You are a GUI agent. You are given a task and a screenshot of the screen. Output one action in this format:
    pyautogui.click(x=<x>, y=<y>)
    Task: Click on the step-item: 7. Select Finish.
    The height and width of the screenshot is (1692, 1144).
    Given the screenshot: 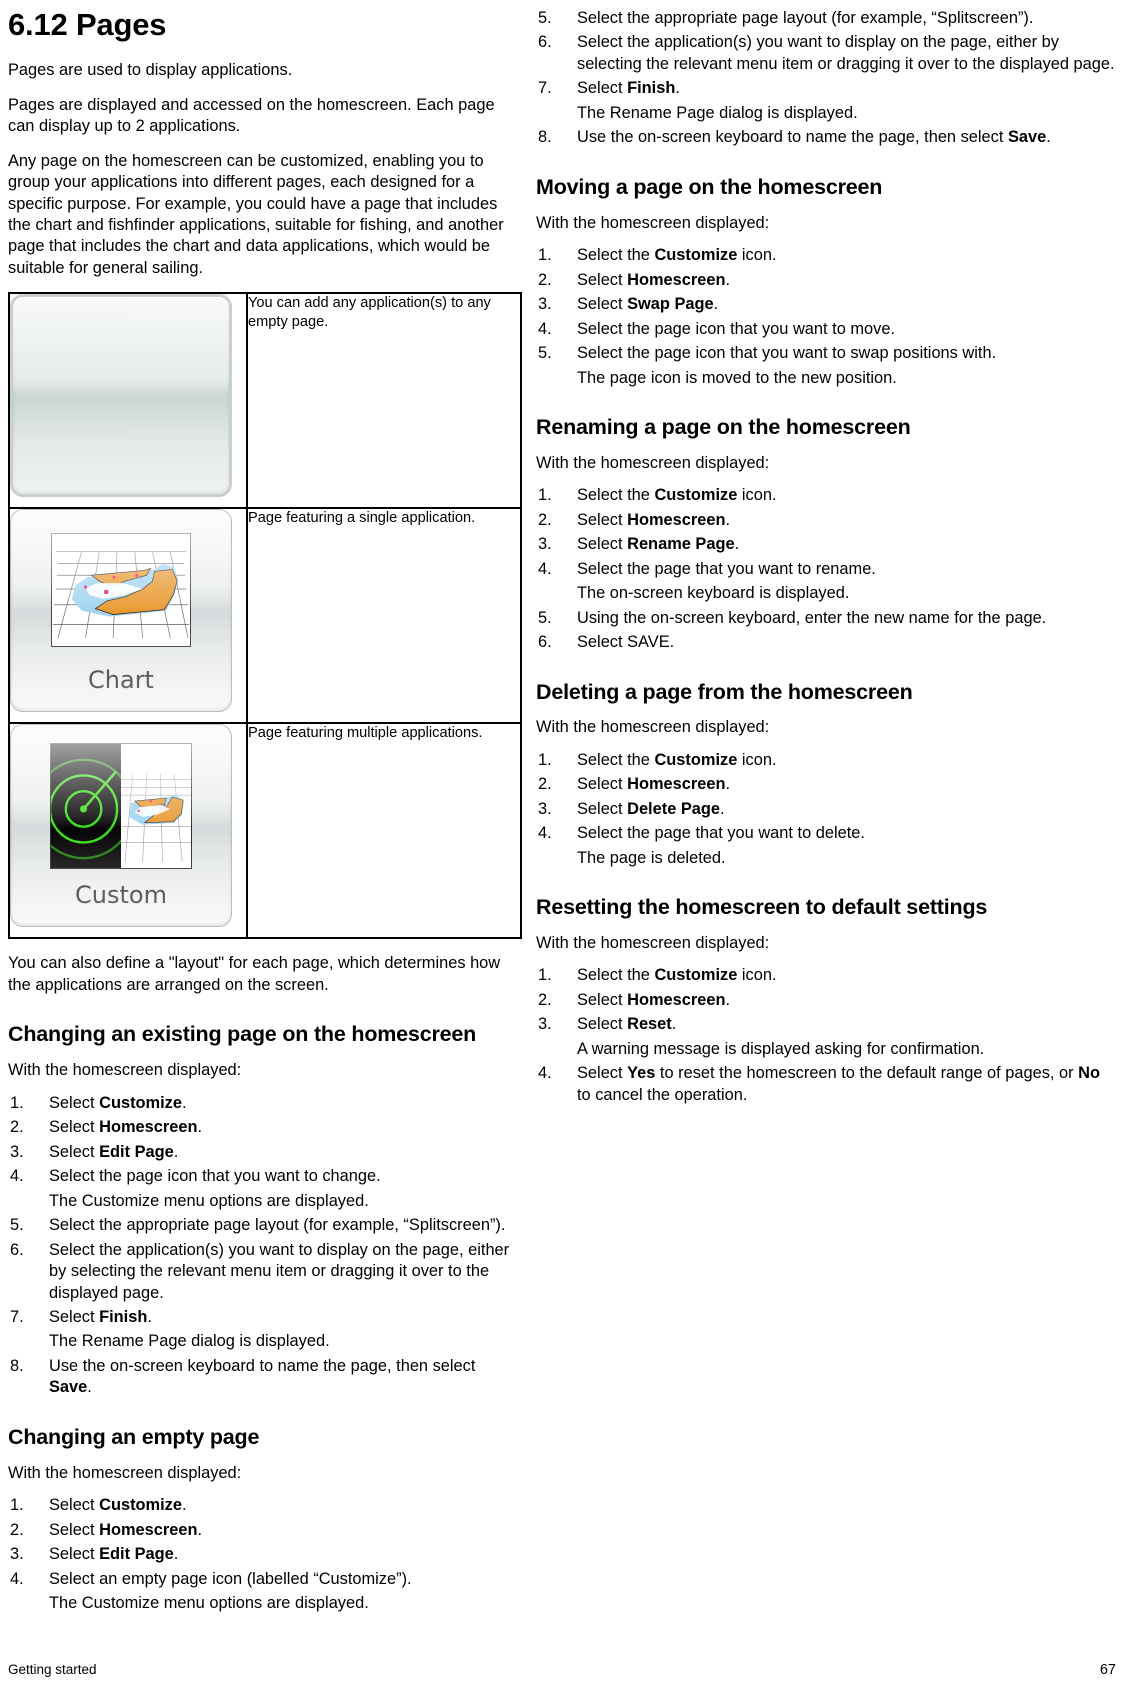 What is the action you would take?
    pyautogui.click(x=826, y=88)
    